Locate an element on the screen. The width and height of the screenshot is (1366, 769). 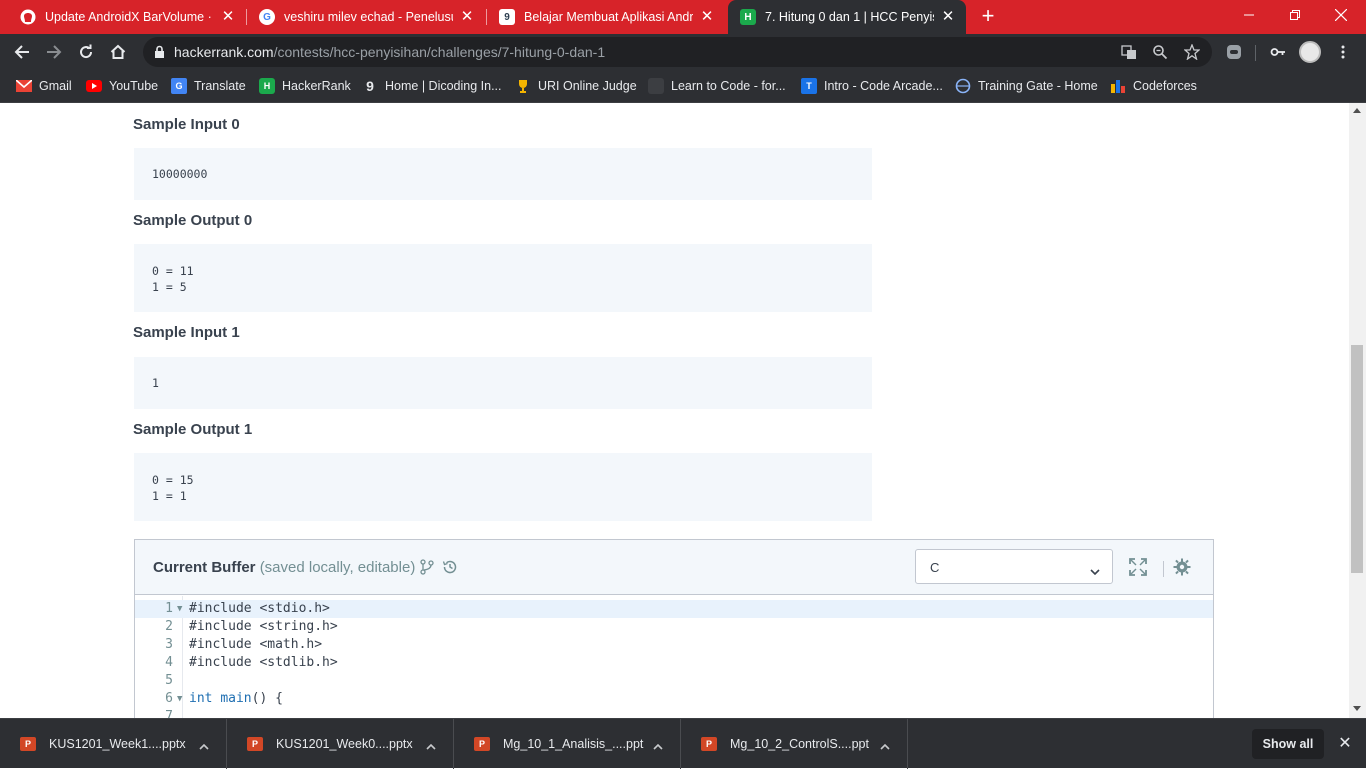
code-text: #include <string.h> is located at coordinates (263, 626).